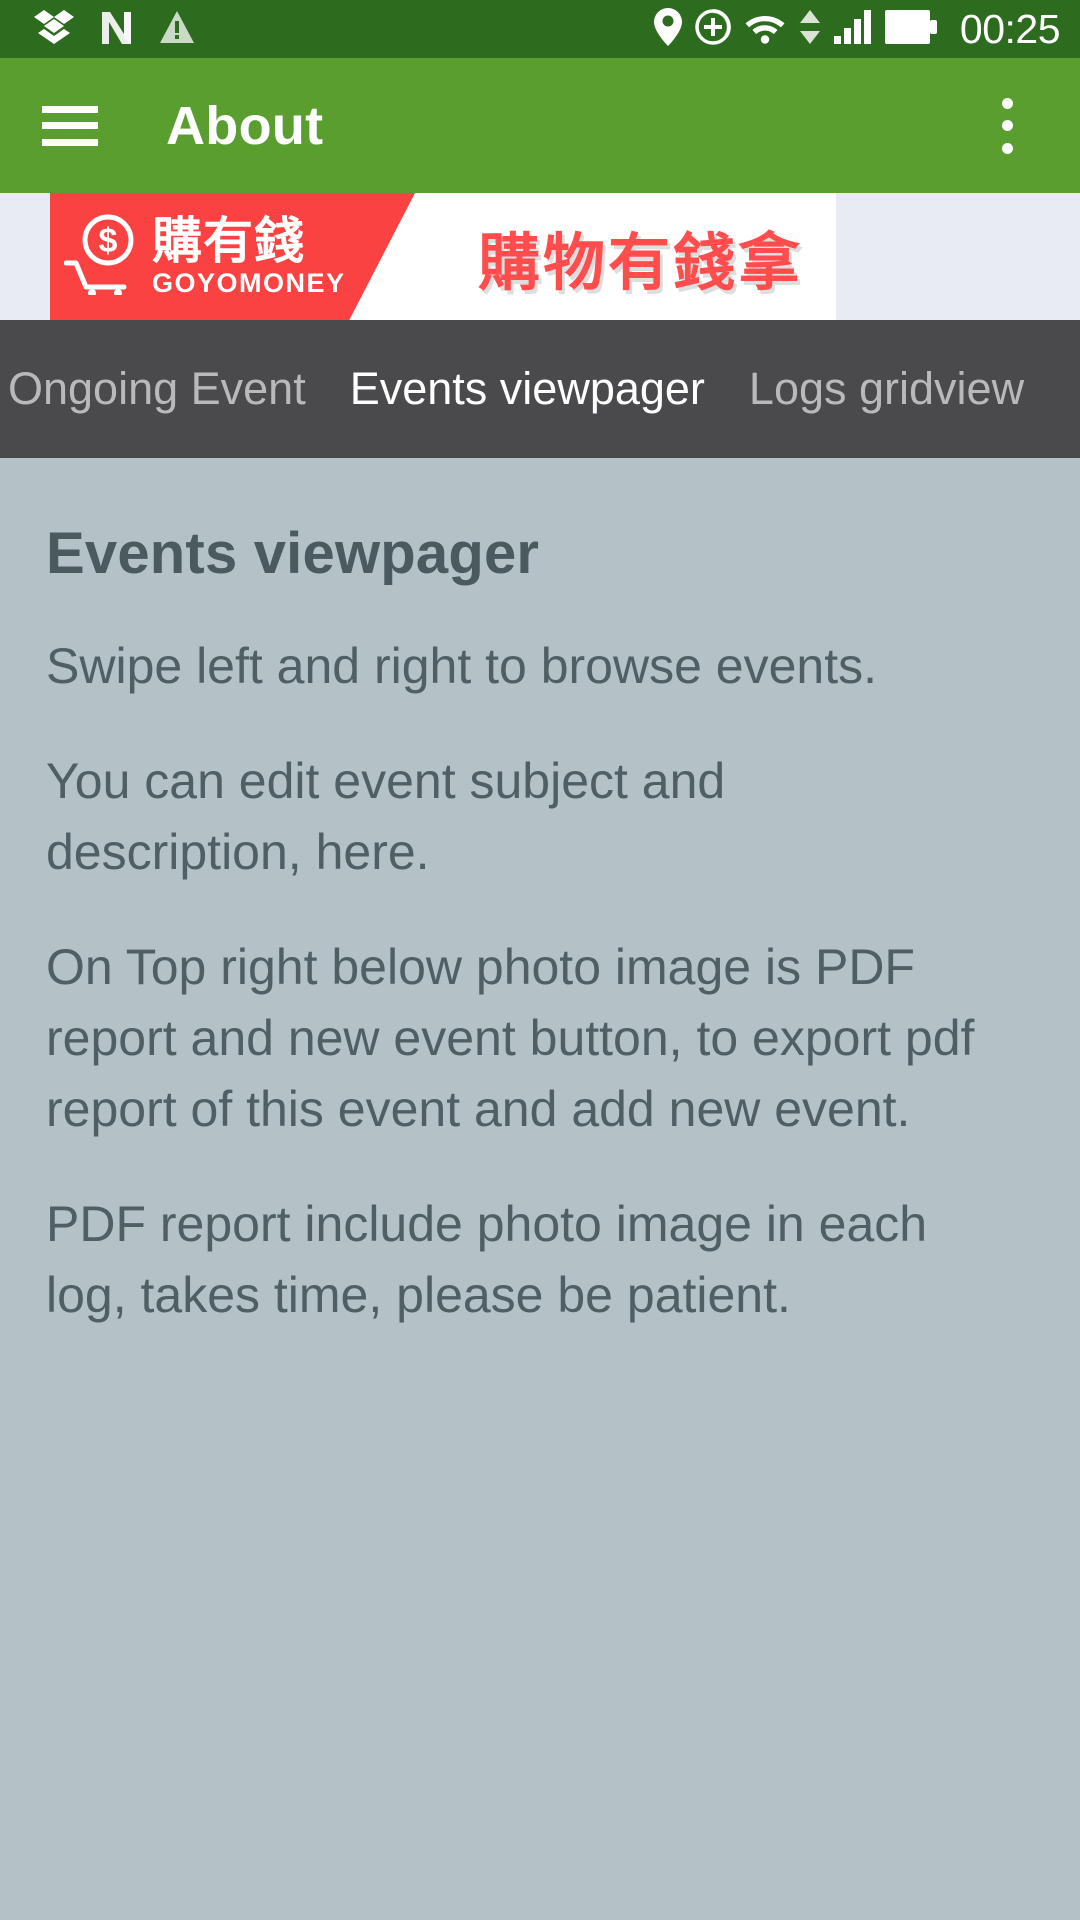  I want to click on warning-triangle-icon, so click(177, 29).